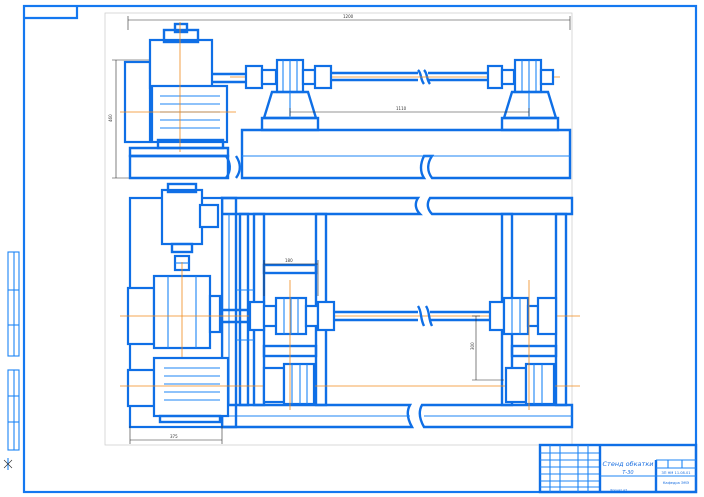  Describe the element at coordinates (289, 260) in the screenshot. I see `coupling-gap-dim: 180` at that location.